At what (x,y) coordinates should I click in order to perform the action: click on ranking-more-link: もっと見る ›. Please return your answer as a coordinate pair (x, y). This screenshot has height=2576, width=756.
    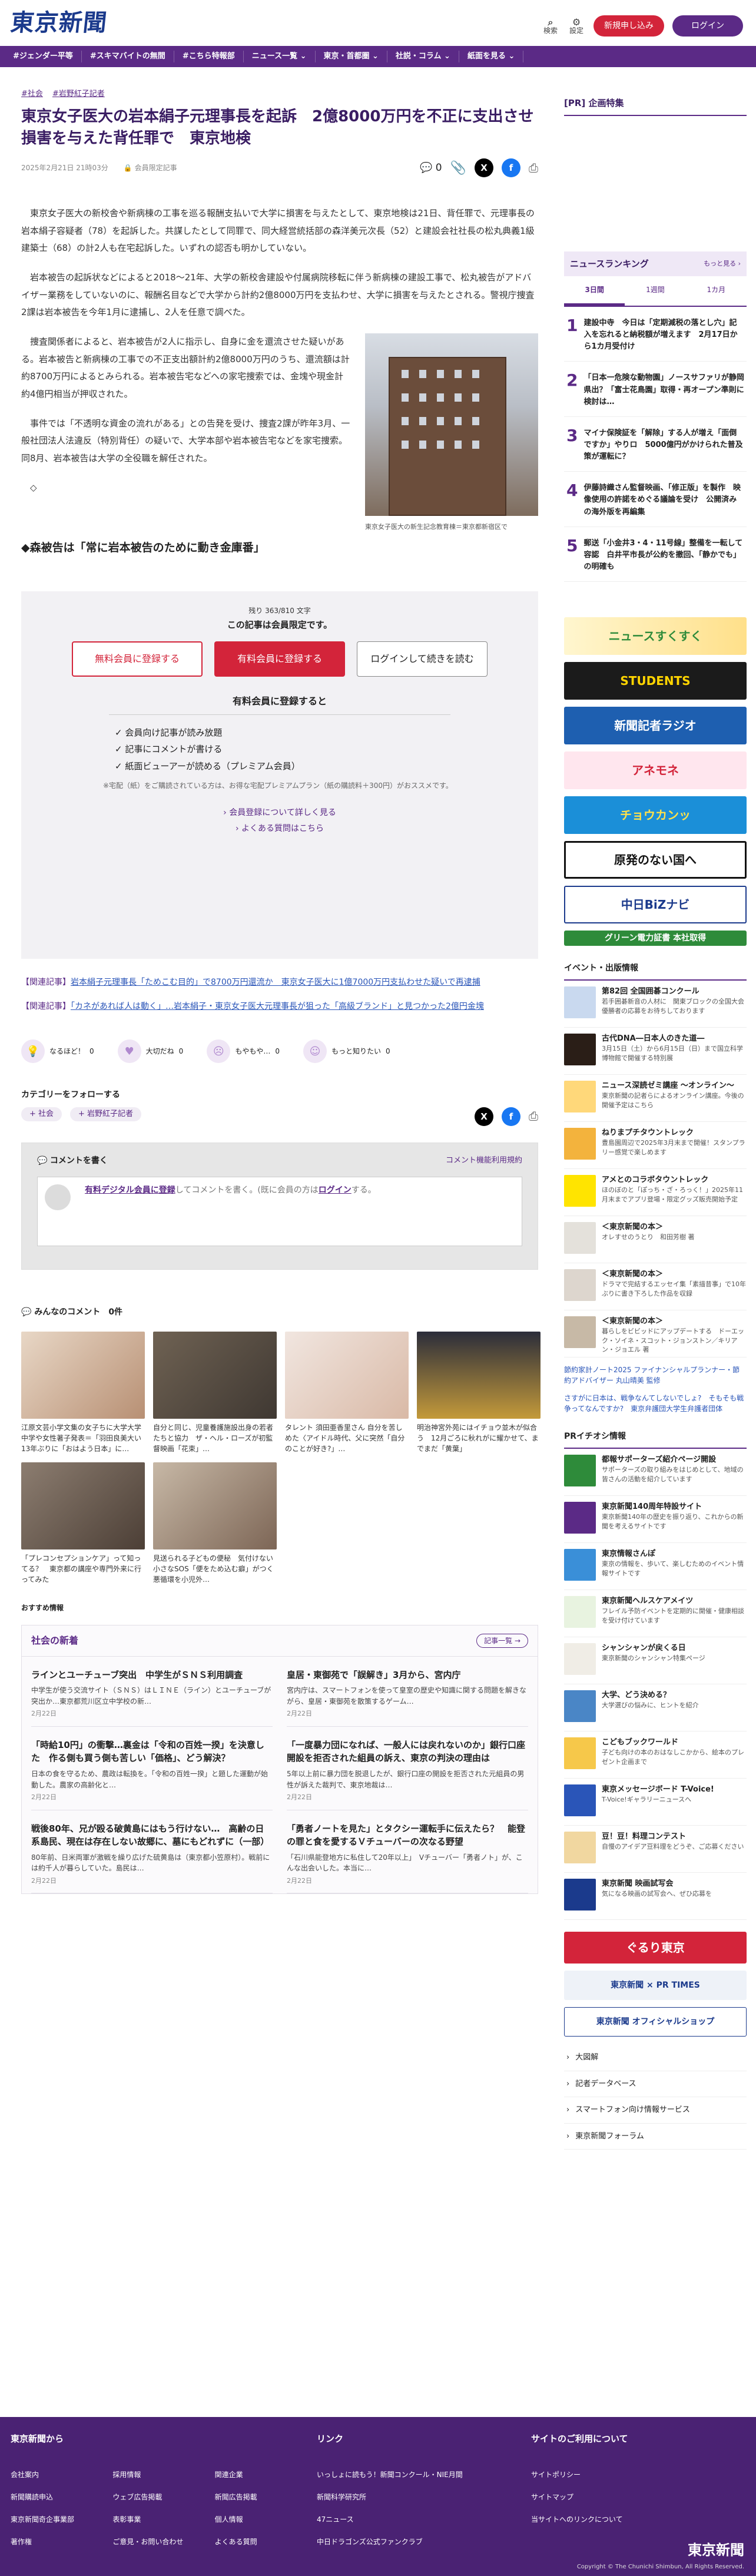
    Looking at the image, I should click on (722, 264).